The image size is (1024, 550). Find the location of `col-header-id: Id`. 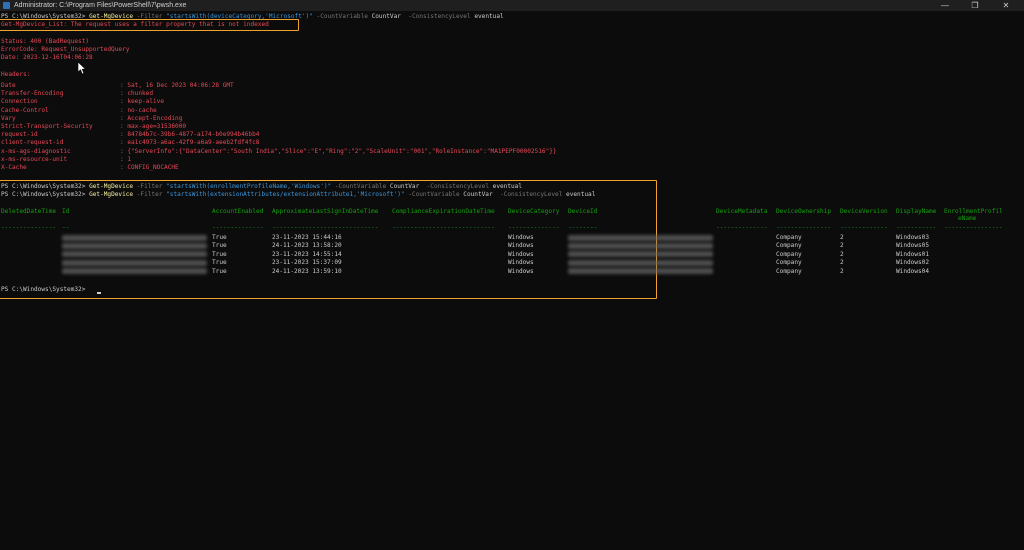

col-header-id: Id is located at coordinates (66, 211).